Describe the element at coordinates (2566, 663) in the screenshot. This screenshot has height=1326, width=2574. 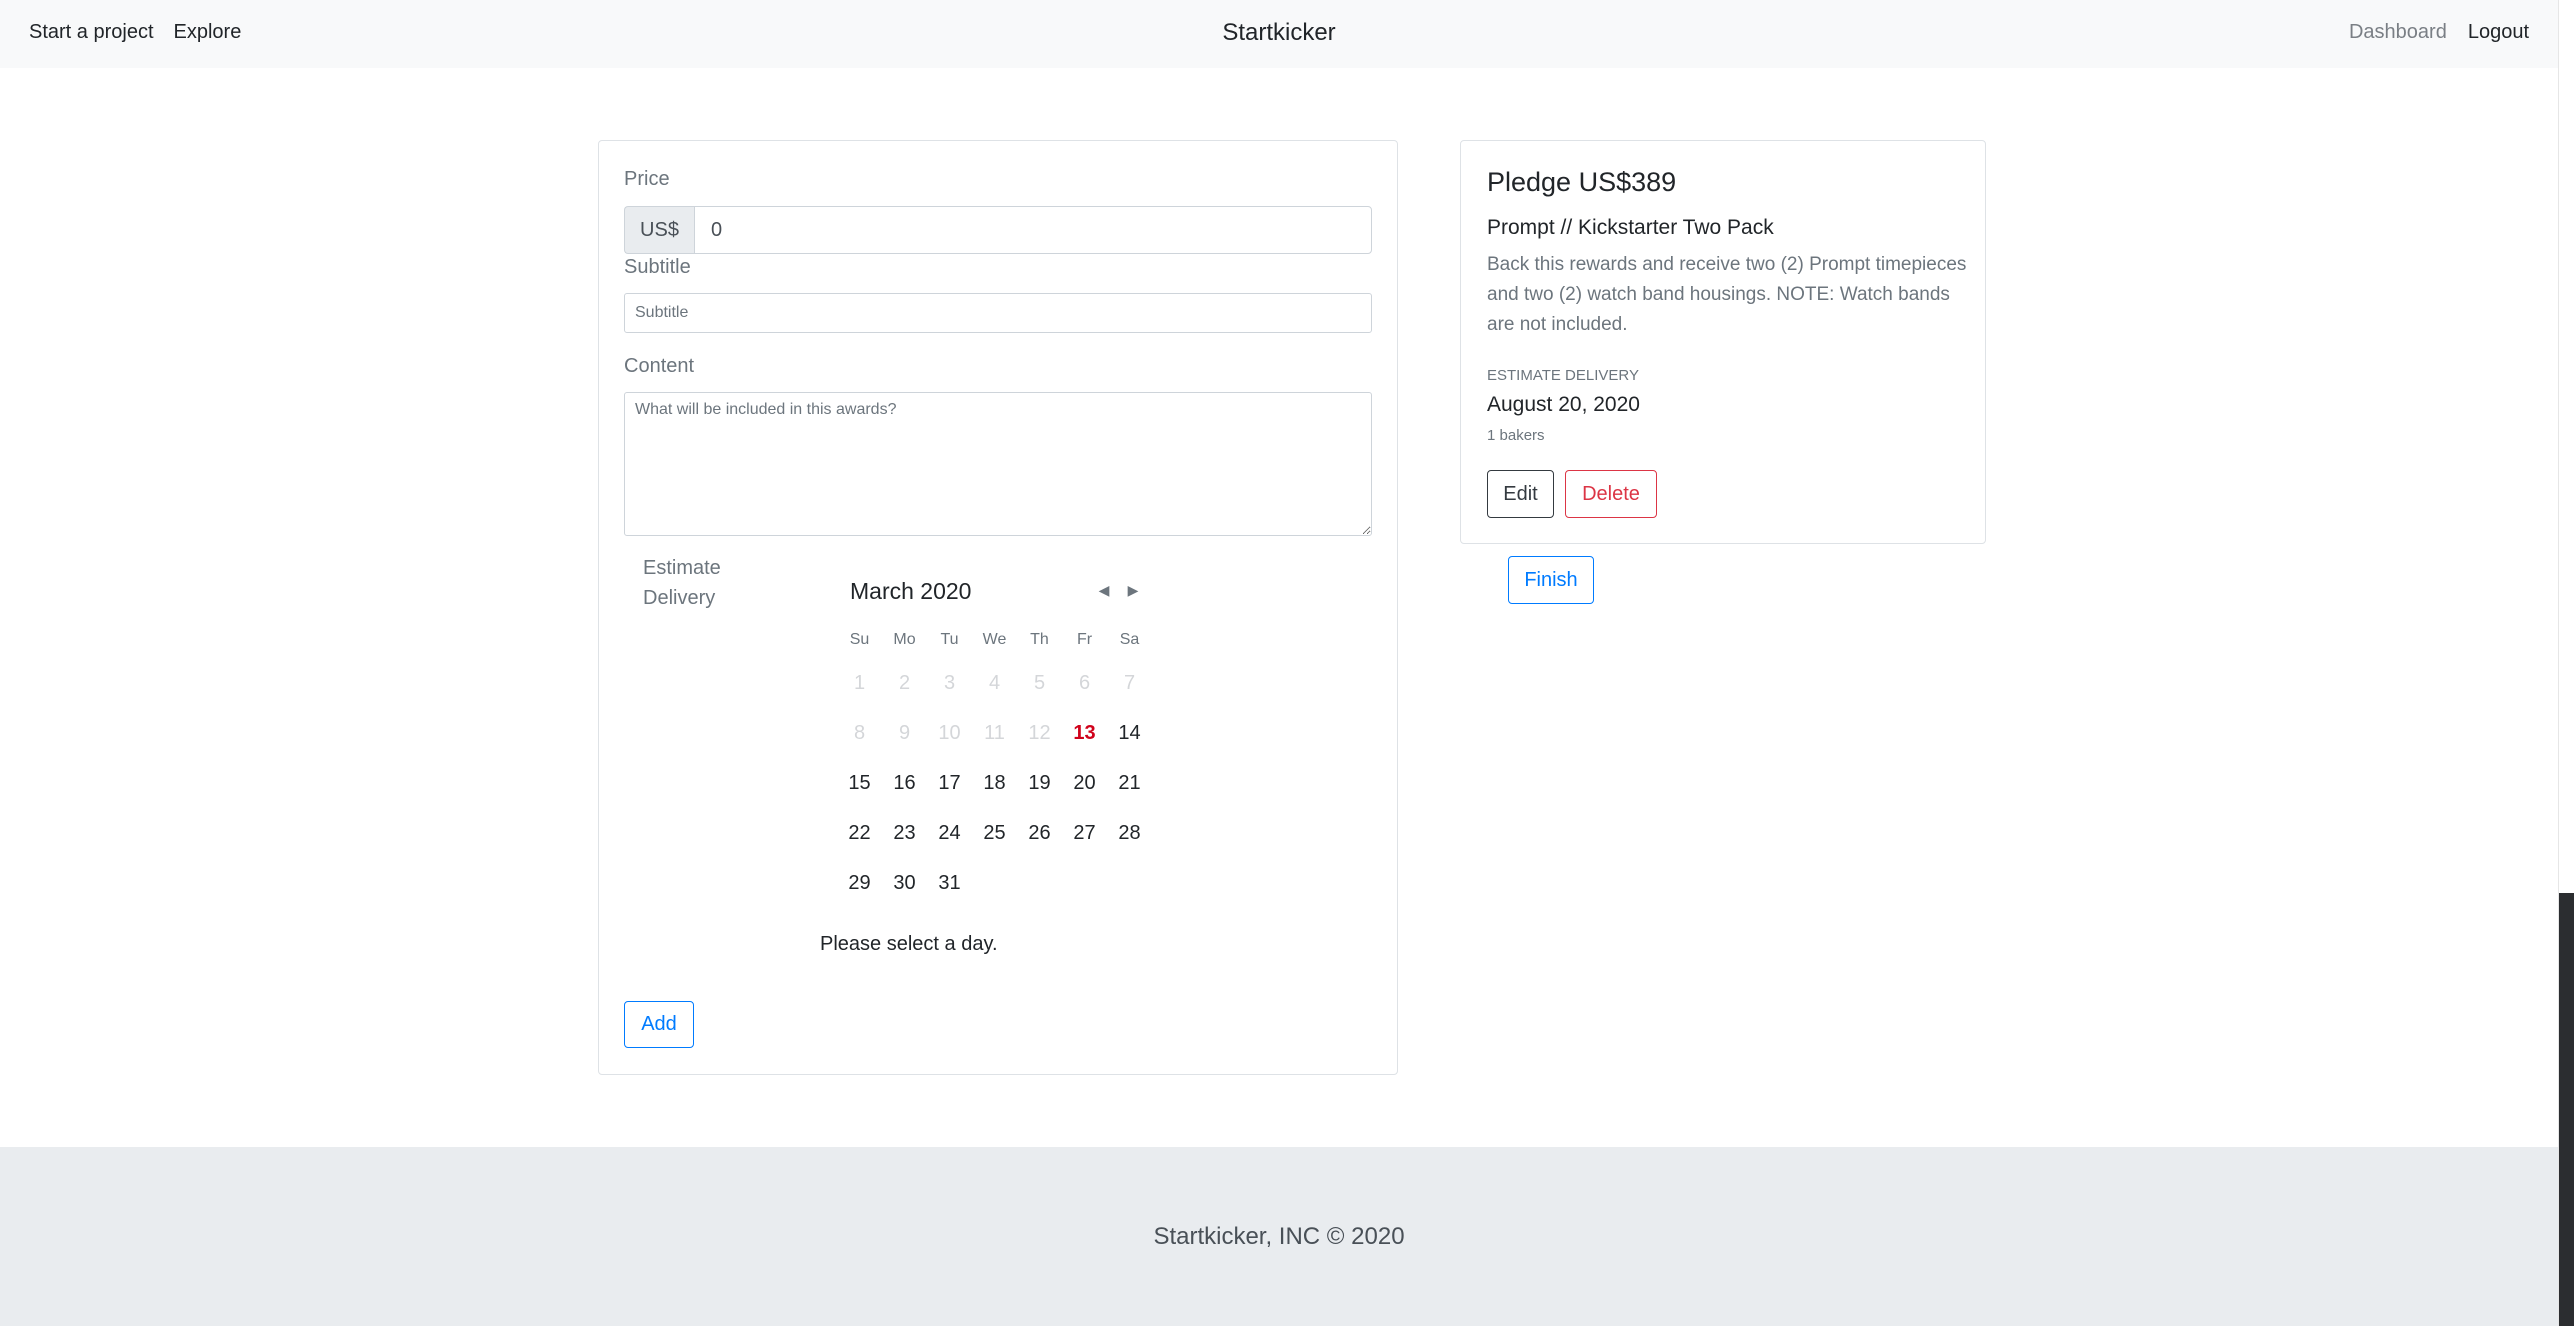
I see `window-edge` at that location.